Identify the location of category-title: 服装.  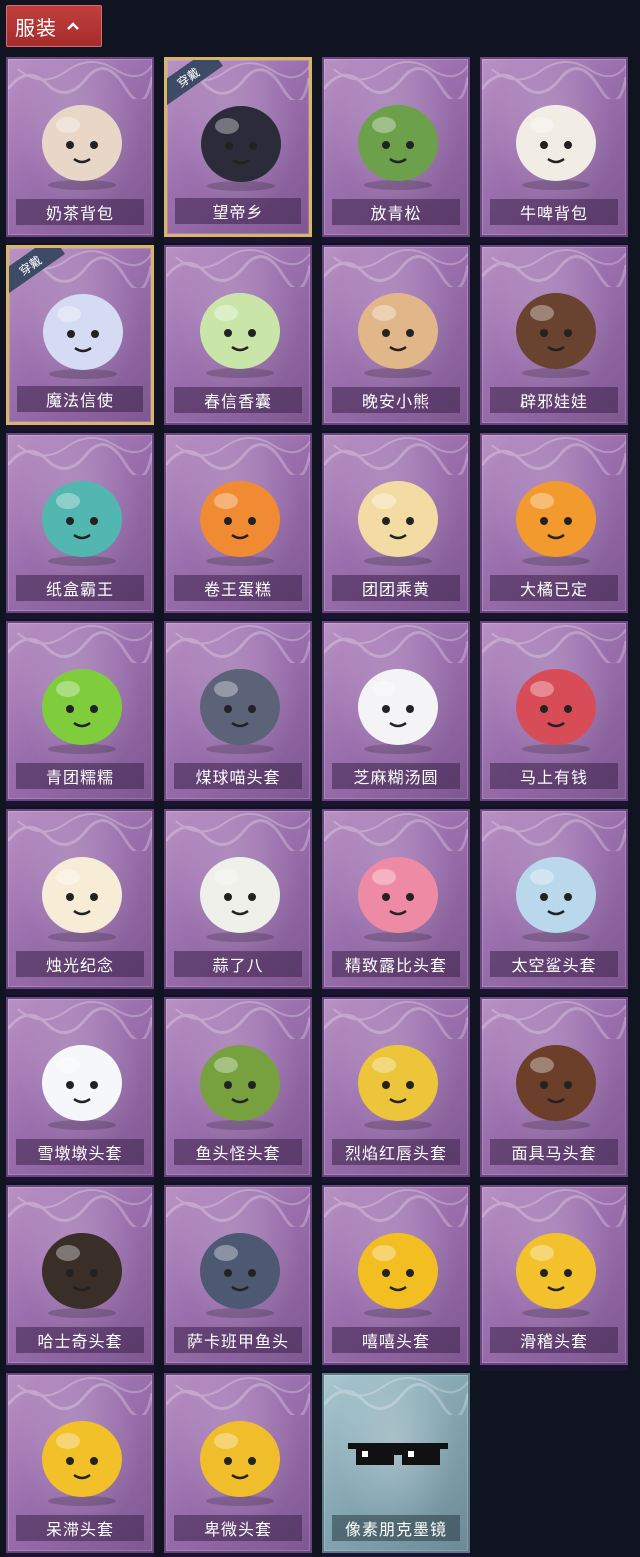
(36, 27).